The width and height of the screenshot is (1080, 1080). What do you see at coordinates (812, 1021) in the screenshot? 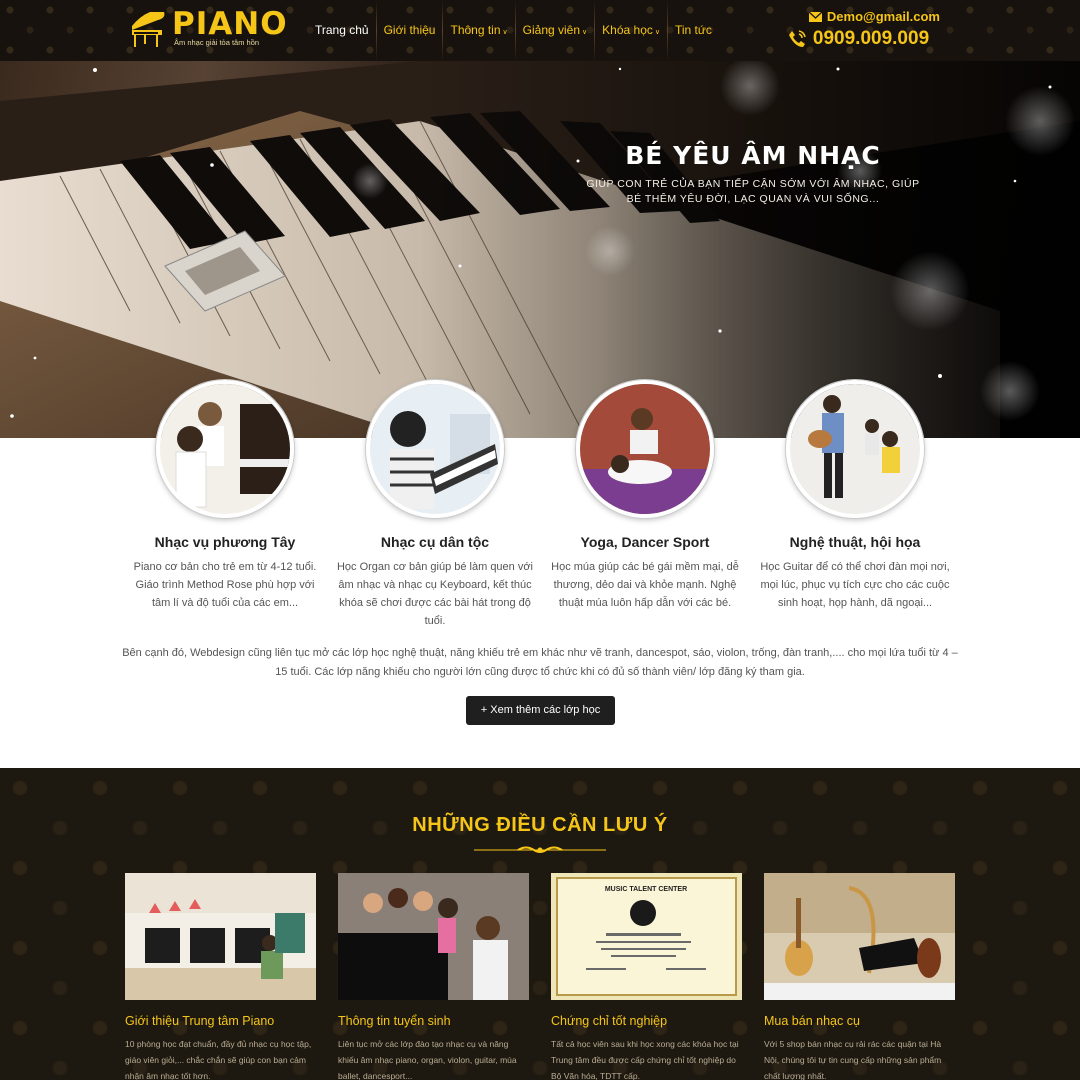
I see `card-title: Mua bán nhạc cụ` at bounding box center [812, 1021].